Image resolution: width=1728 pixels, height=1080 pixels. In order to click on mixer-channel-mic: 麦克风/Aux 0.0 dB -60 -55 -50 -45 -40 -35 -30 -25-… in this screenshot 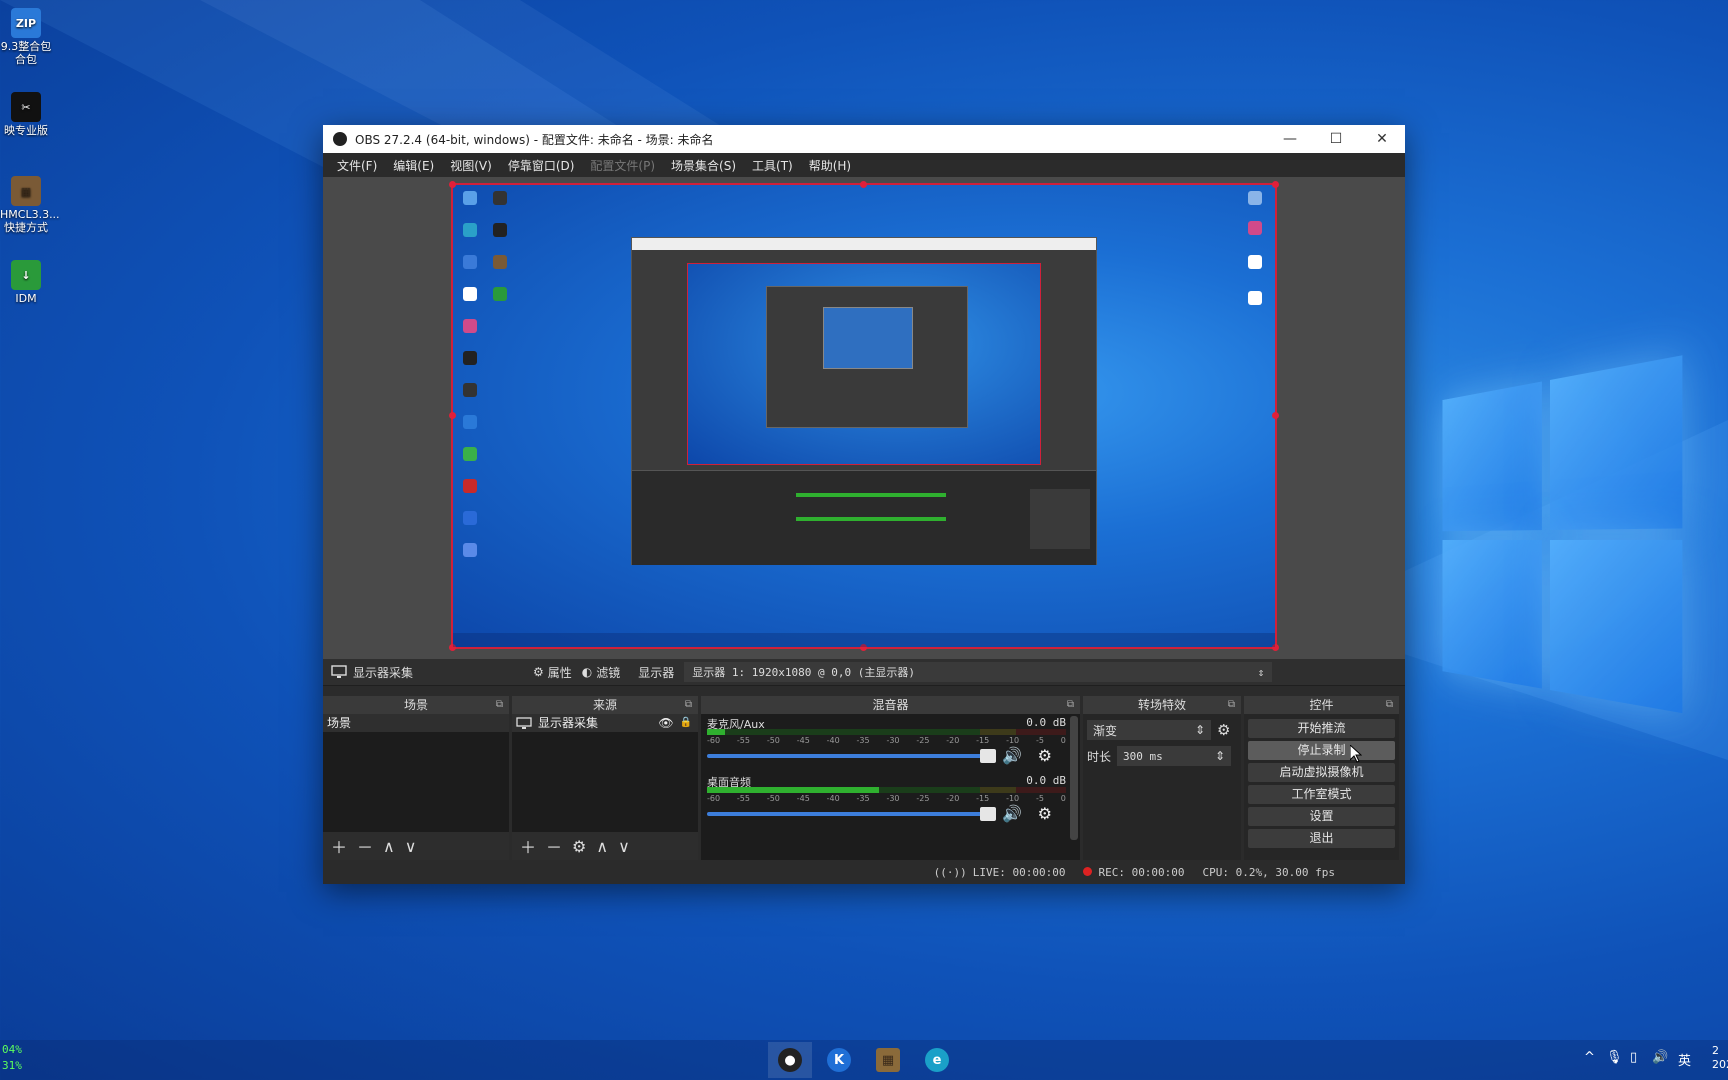, I will do `click(886, 744)`.